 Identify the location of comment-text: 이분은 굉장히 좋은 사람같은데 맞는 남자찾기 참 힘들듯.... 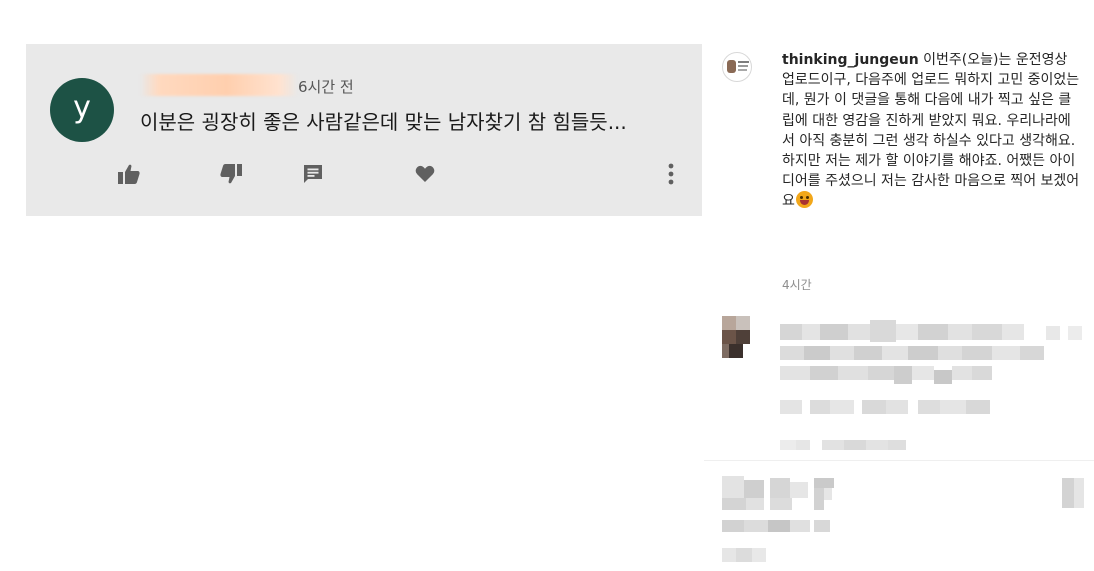
(383, 122).